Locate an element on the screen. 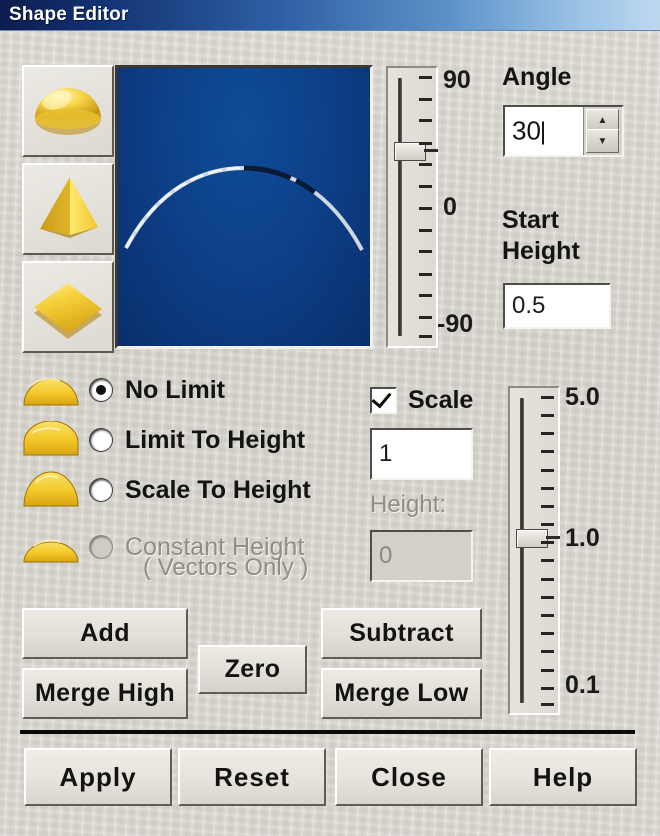  limit-option-no-limit: No Limit is located at coordinates (122, 390).